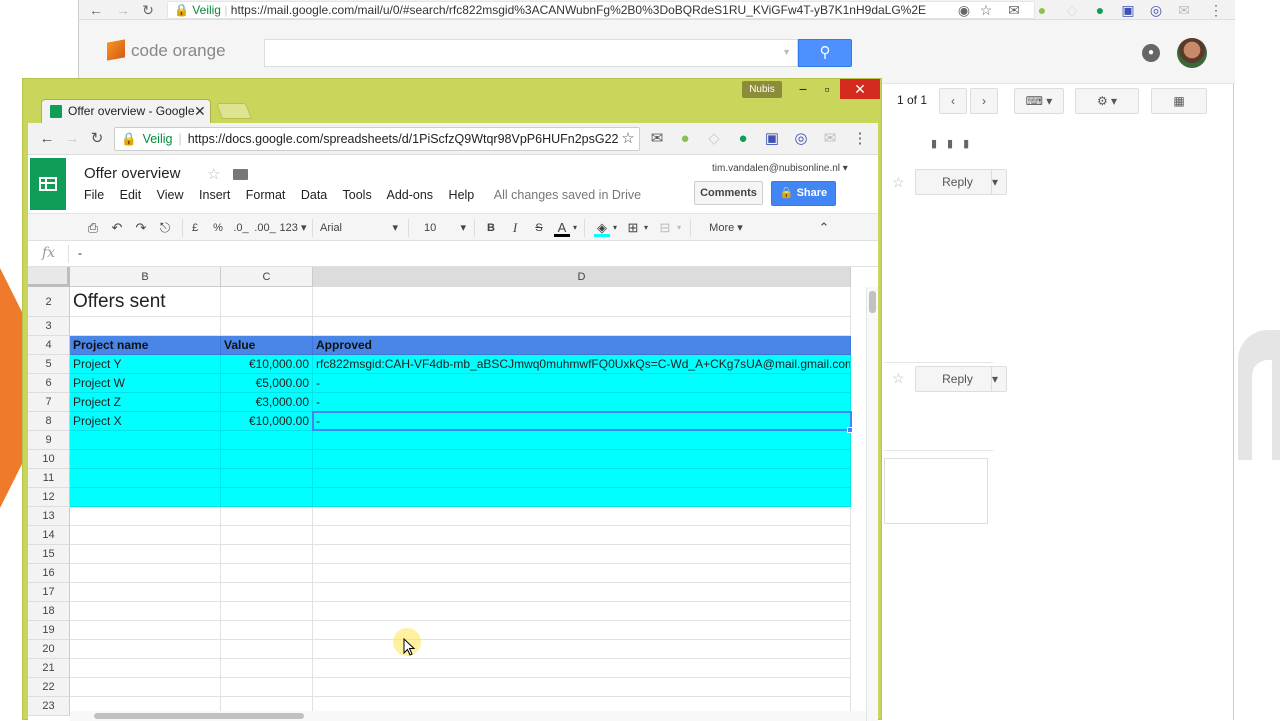  I want to click on menu-tools: Tools, so click(357, 195).